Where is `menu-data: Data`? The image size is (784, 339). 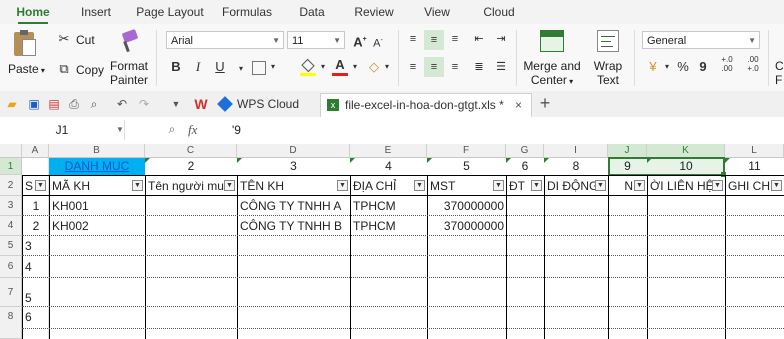
menu-data: Data is located at coordinates (312, 12).